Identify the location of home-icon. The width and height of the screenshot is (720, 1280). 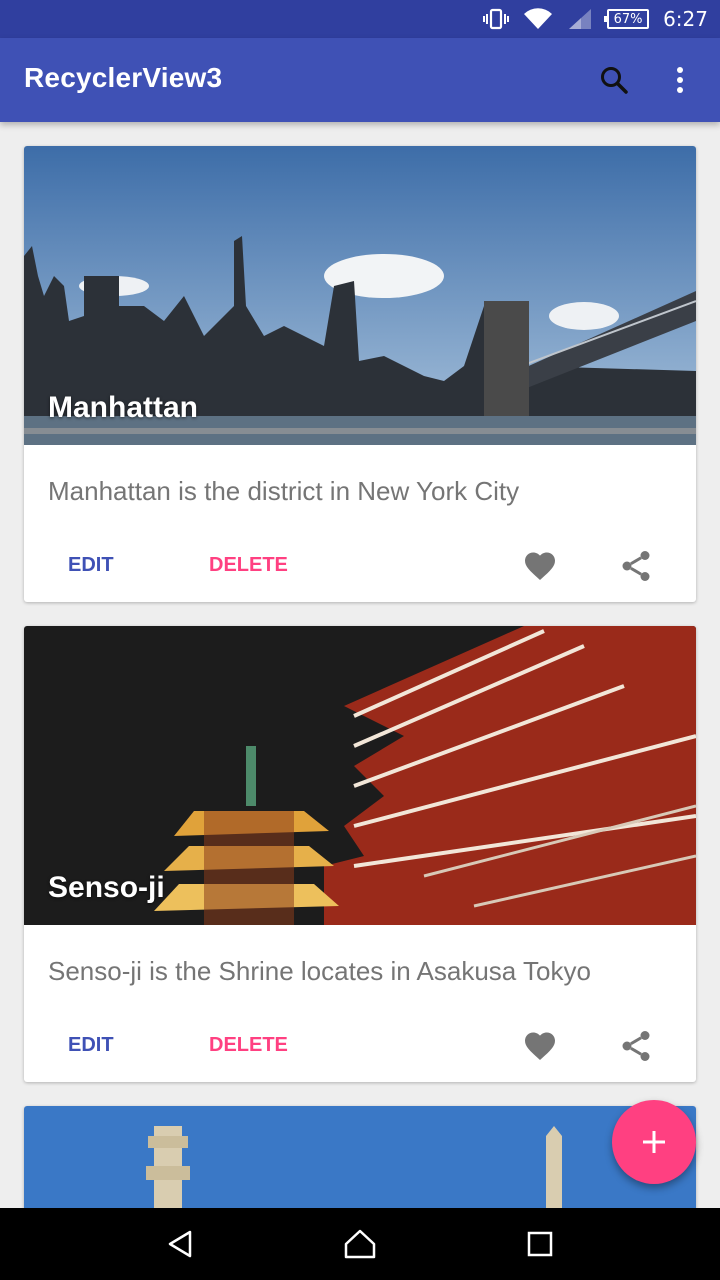
(360, 1244).